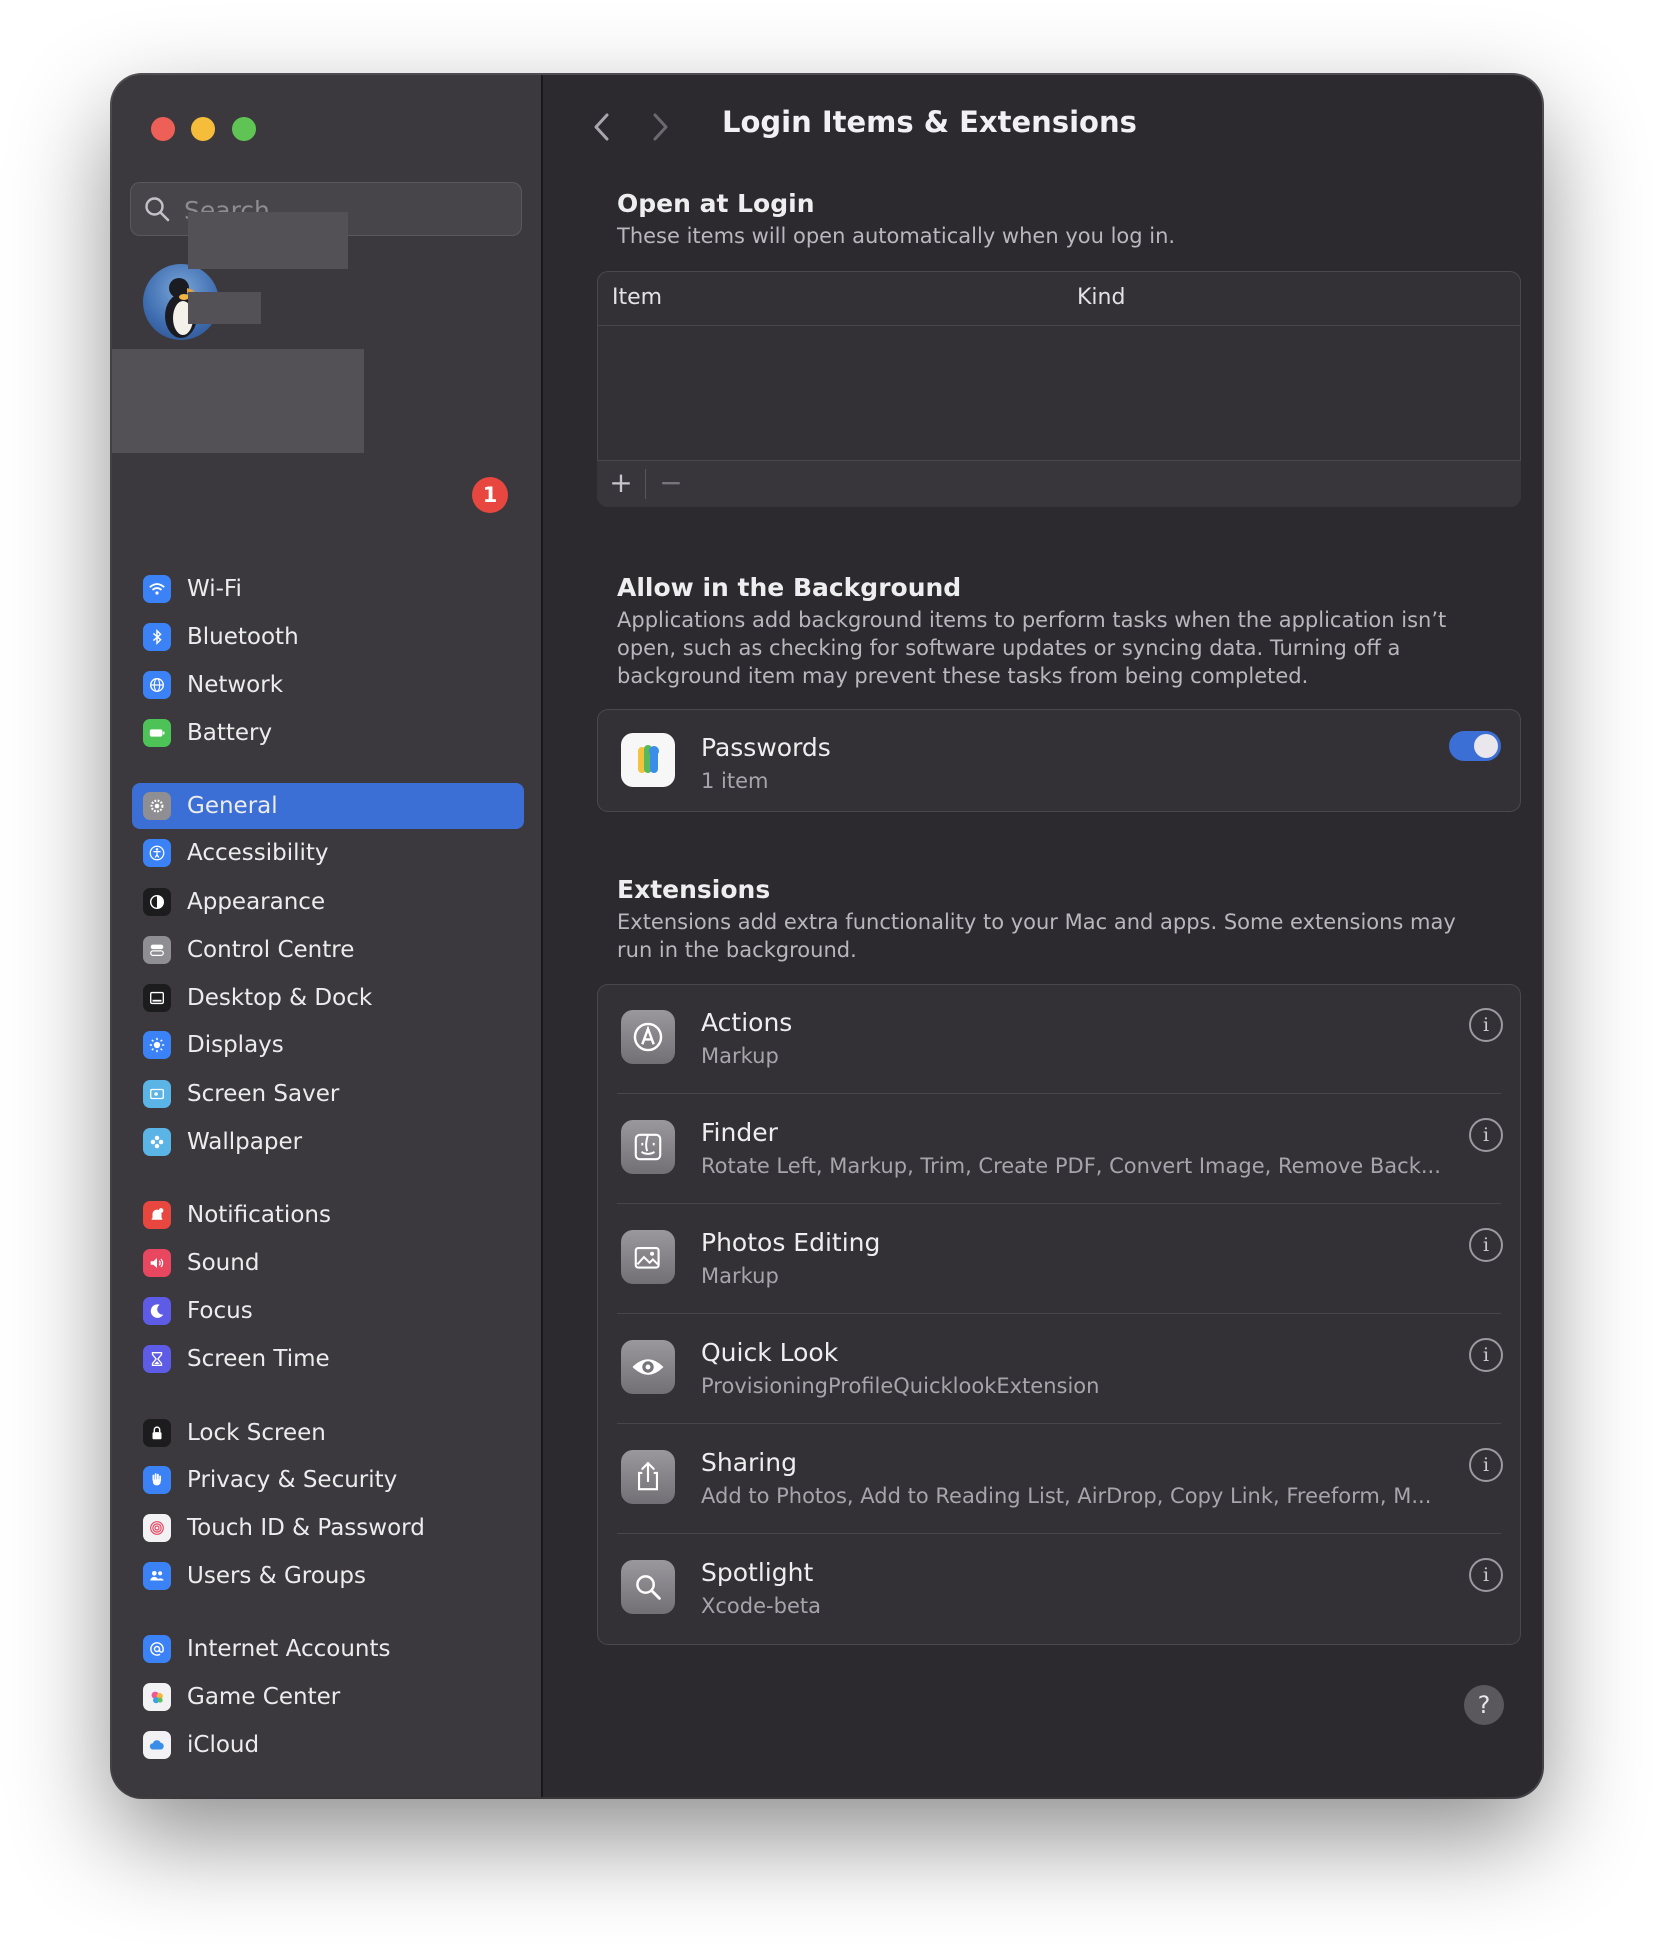 The height and width of the screenshot is (1944, 1654). I want to click on sidebar-item-label: Game Center, so click(264, 1697).